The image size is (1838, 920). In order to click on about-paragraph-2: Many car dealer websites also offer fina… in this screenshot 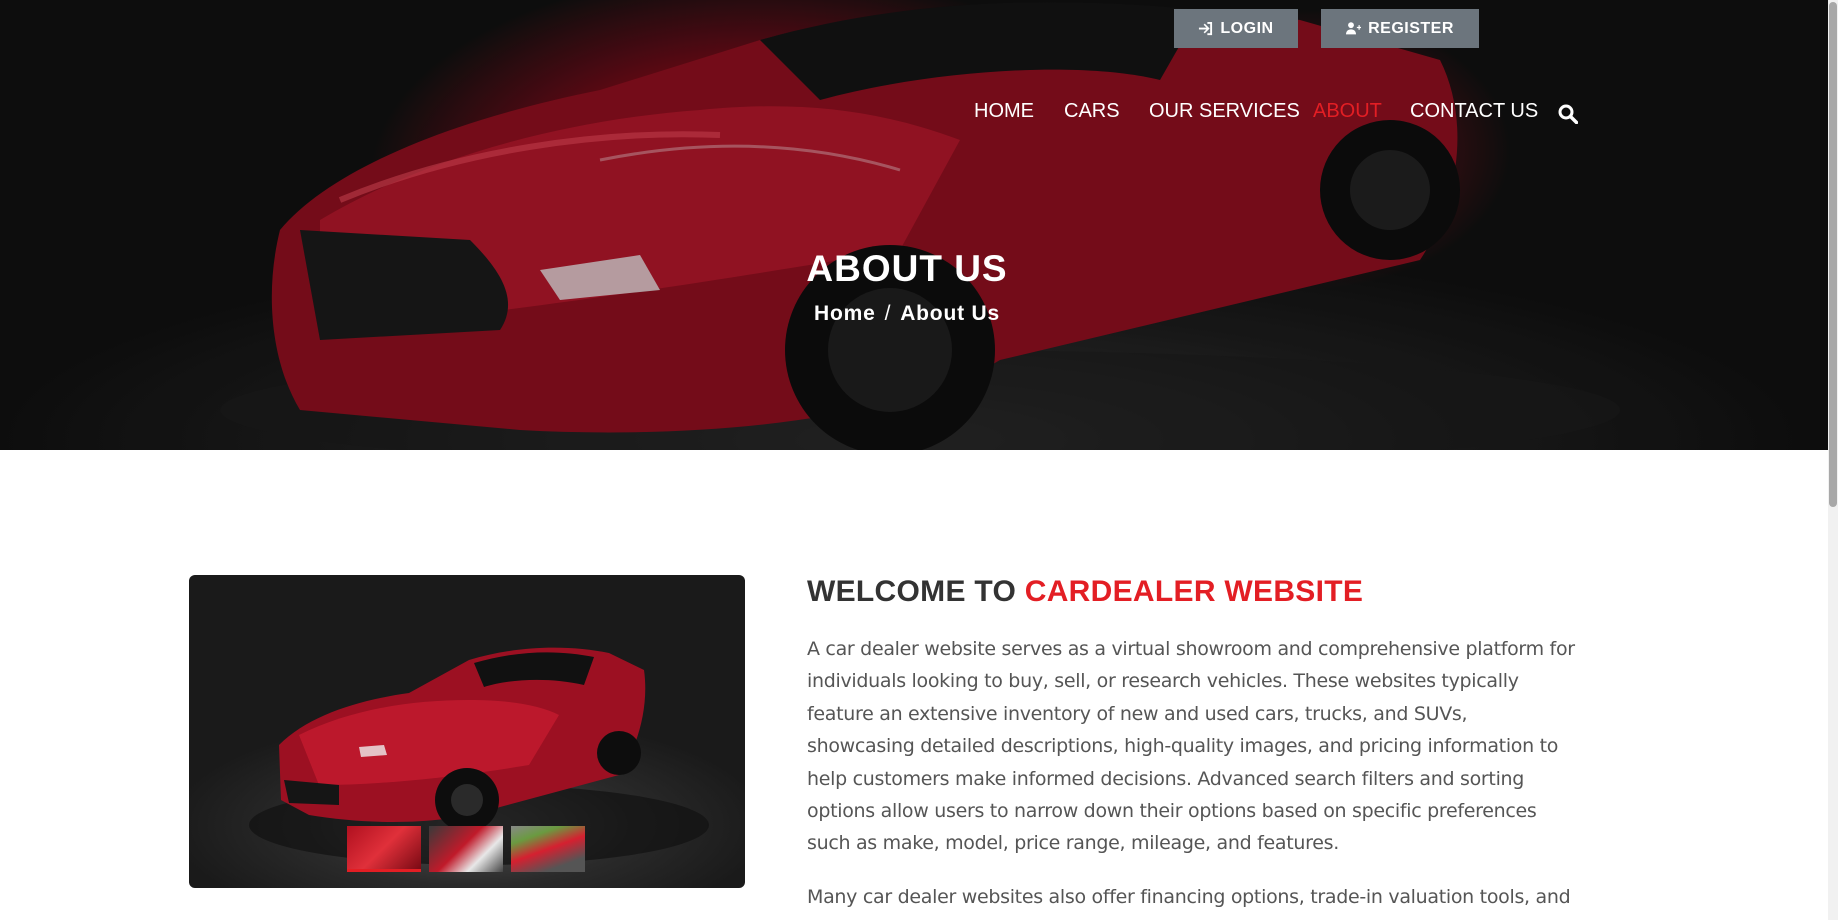, I will do `click(1189, 897)`.